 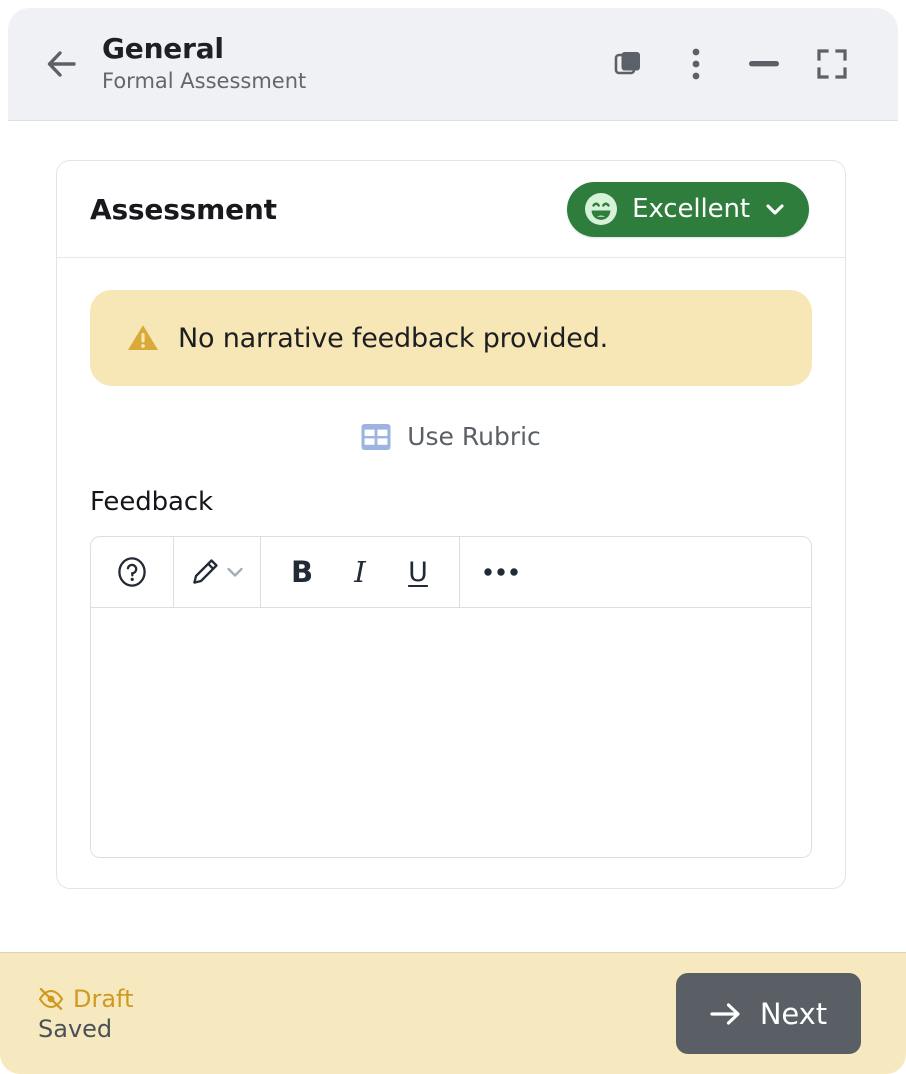 I want to click on help-button, so click(x=132, y=572).